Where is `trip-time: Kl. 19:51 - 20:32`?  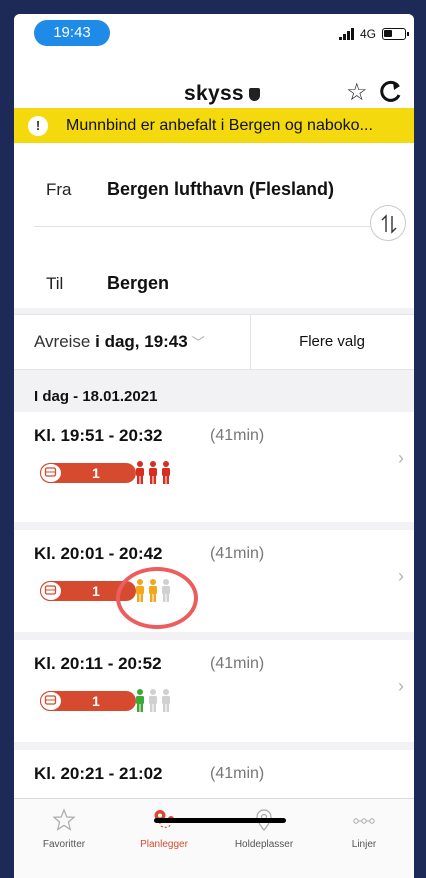 trip-time: Kl. 19:51 - 20:32 is located at coordinates (98, 435).